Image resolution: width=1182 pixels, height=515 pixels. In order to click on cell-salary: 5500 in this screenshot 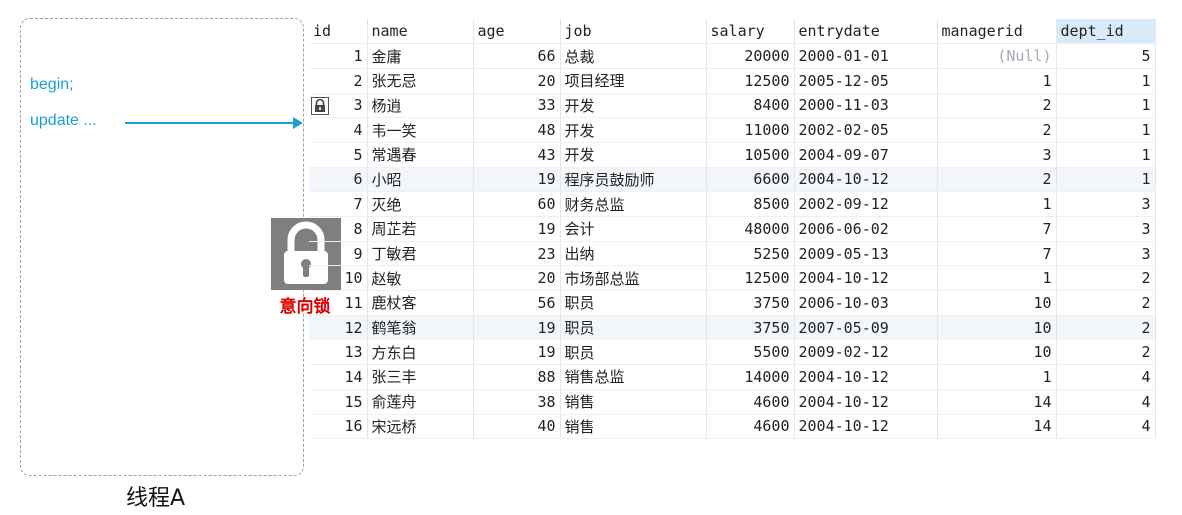, I will do `click(750, 352)`.